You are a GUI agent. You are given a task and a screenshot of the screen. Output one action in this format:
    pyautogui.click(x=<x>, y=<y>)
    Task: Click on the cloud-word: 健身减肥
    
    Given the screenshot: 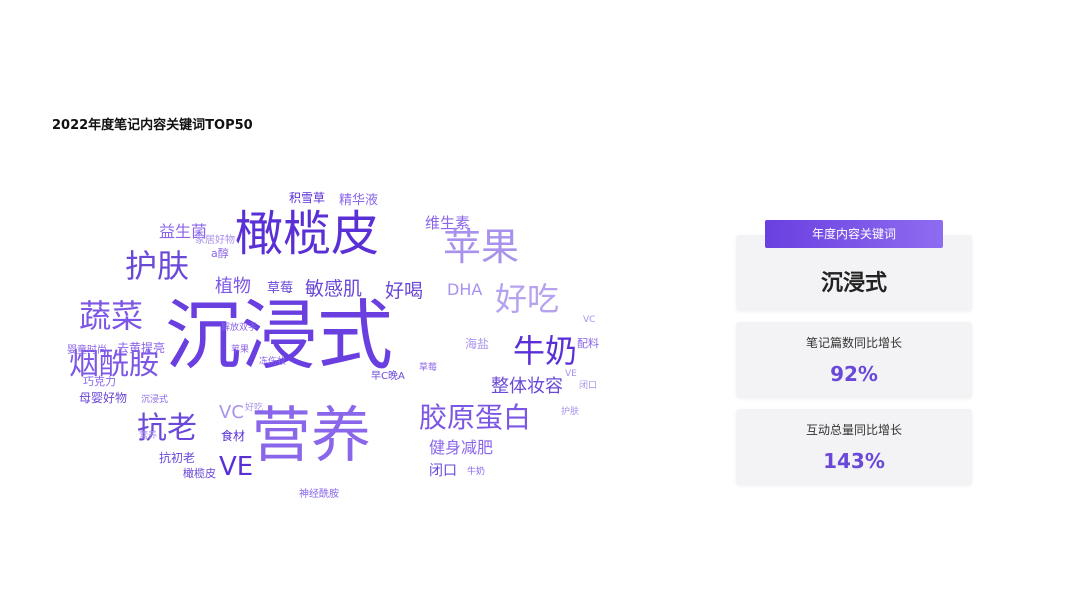 What is the action you would take?
    pyautogui.click(x=461, y=447)
    